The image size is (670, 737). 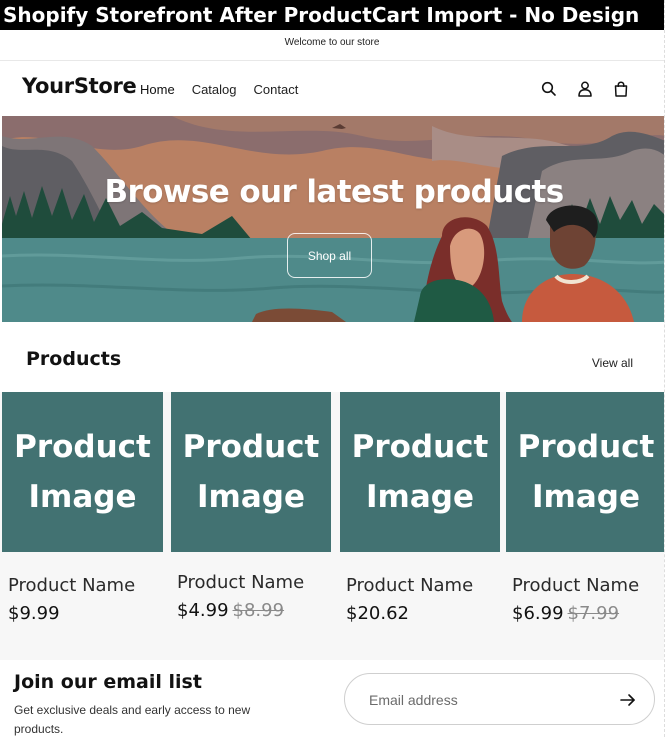 I want to click on hero-heading: Browse our latest products, so click(x=334, y=192).